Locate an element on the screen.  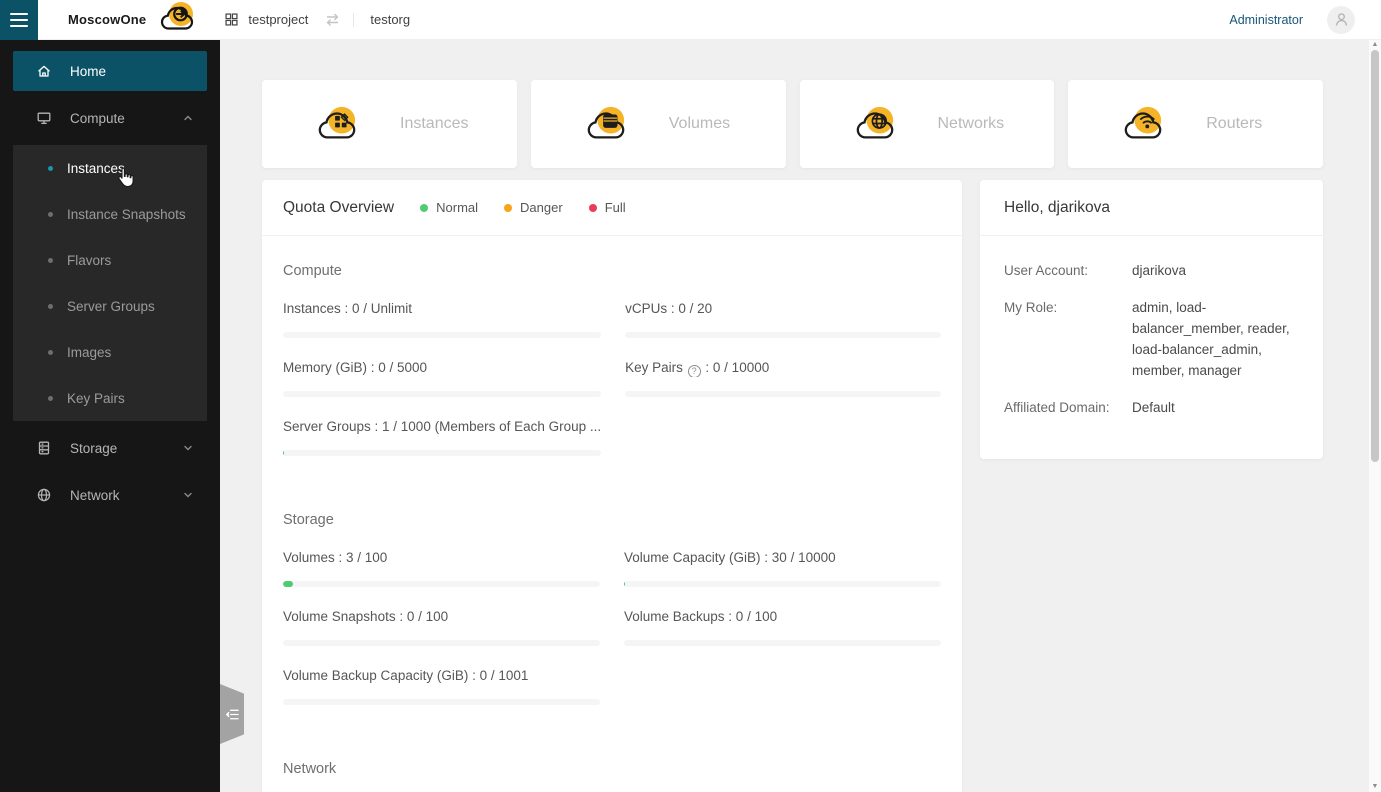
scrollbar-thumb is located at coordinates (1375, 256).